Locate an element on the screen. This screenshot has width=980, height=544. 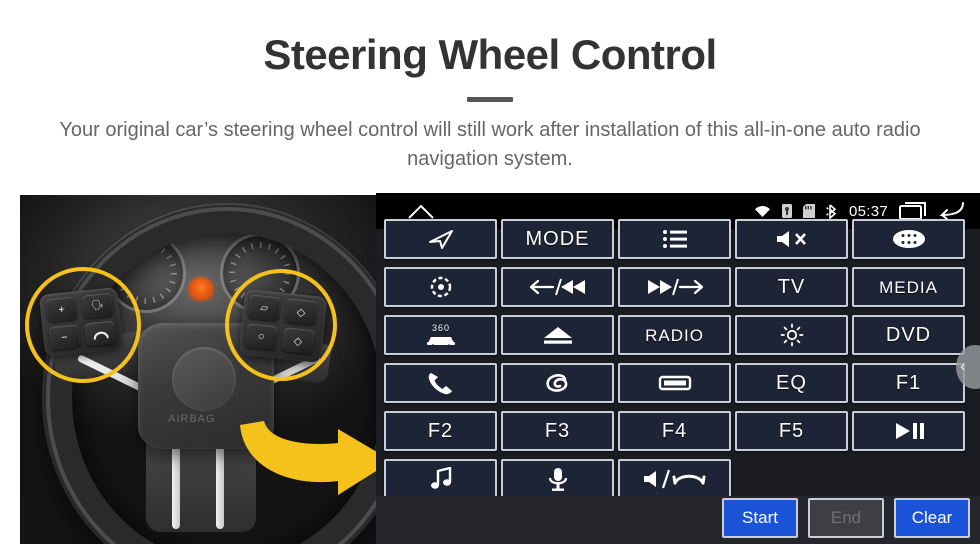
button-tv: TV is located at coordinates (791, 287).